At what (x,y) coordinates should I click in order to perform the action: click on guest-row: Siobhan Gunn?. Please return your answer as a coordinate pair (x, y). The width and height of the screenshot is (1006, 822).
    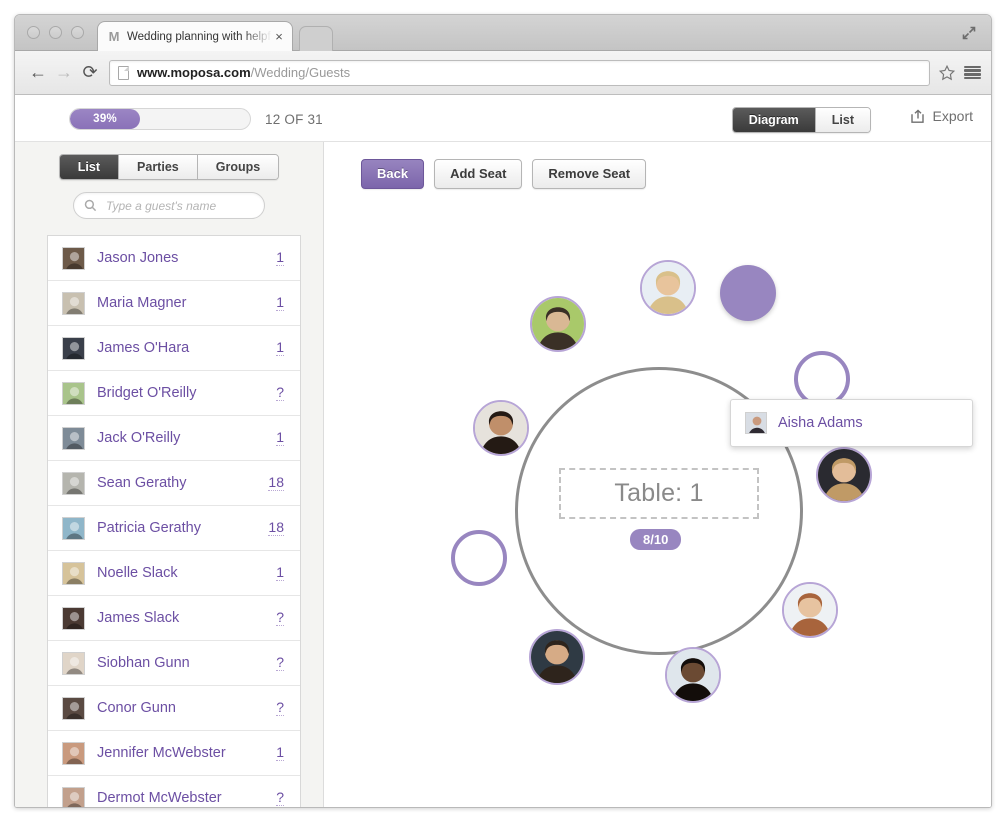
    Looking at the image, I should click on (174, 663).